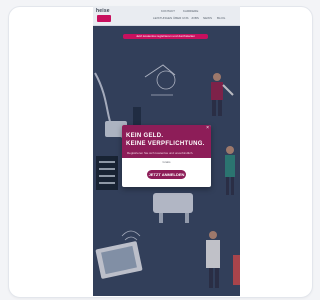  What do you see at coordinates (166, 162) in the screenshot?
I see `modal-small-text: Gratis` at bounding box center [166, 162].